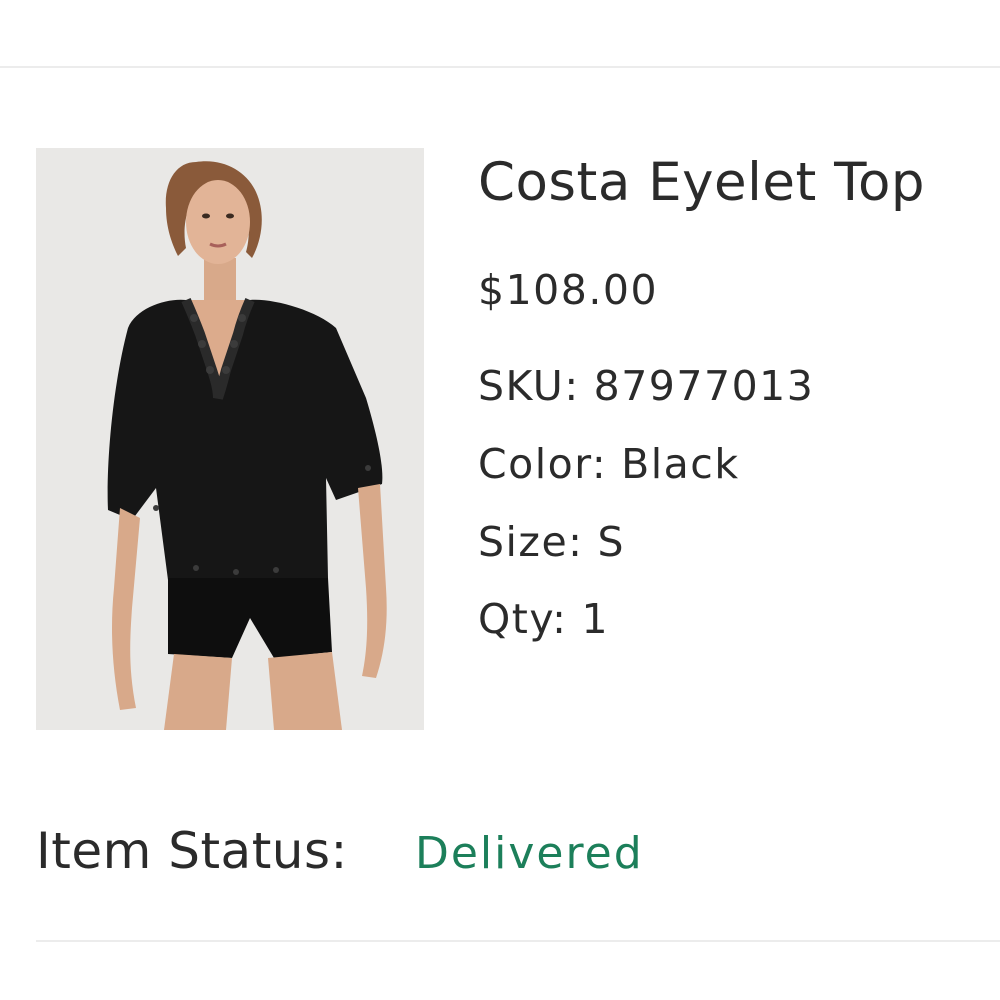 This screenshot has width=1000, height=1000. What do you see at coordinates (680, 464) in the screenshot?
I see `color-value: Black` at bounding box center [680, 464].